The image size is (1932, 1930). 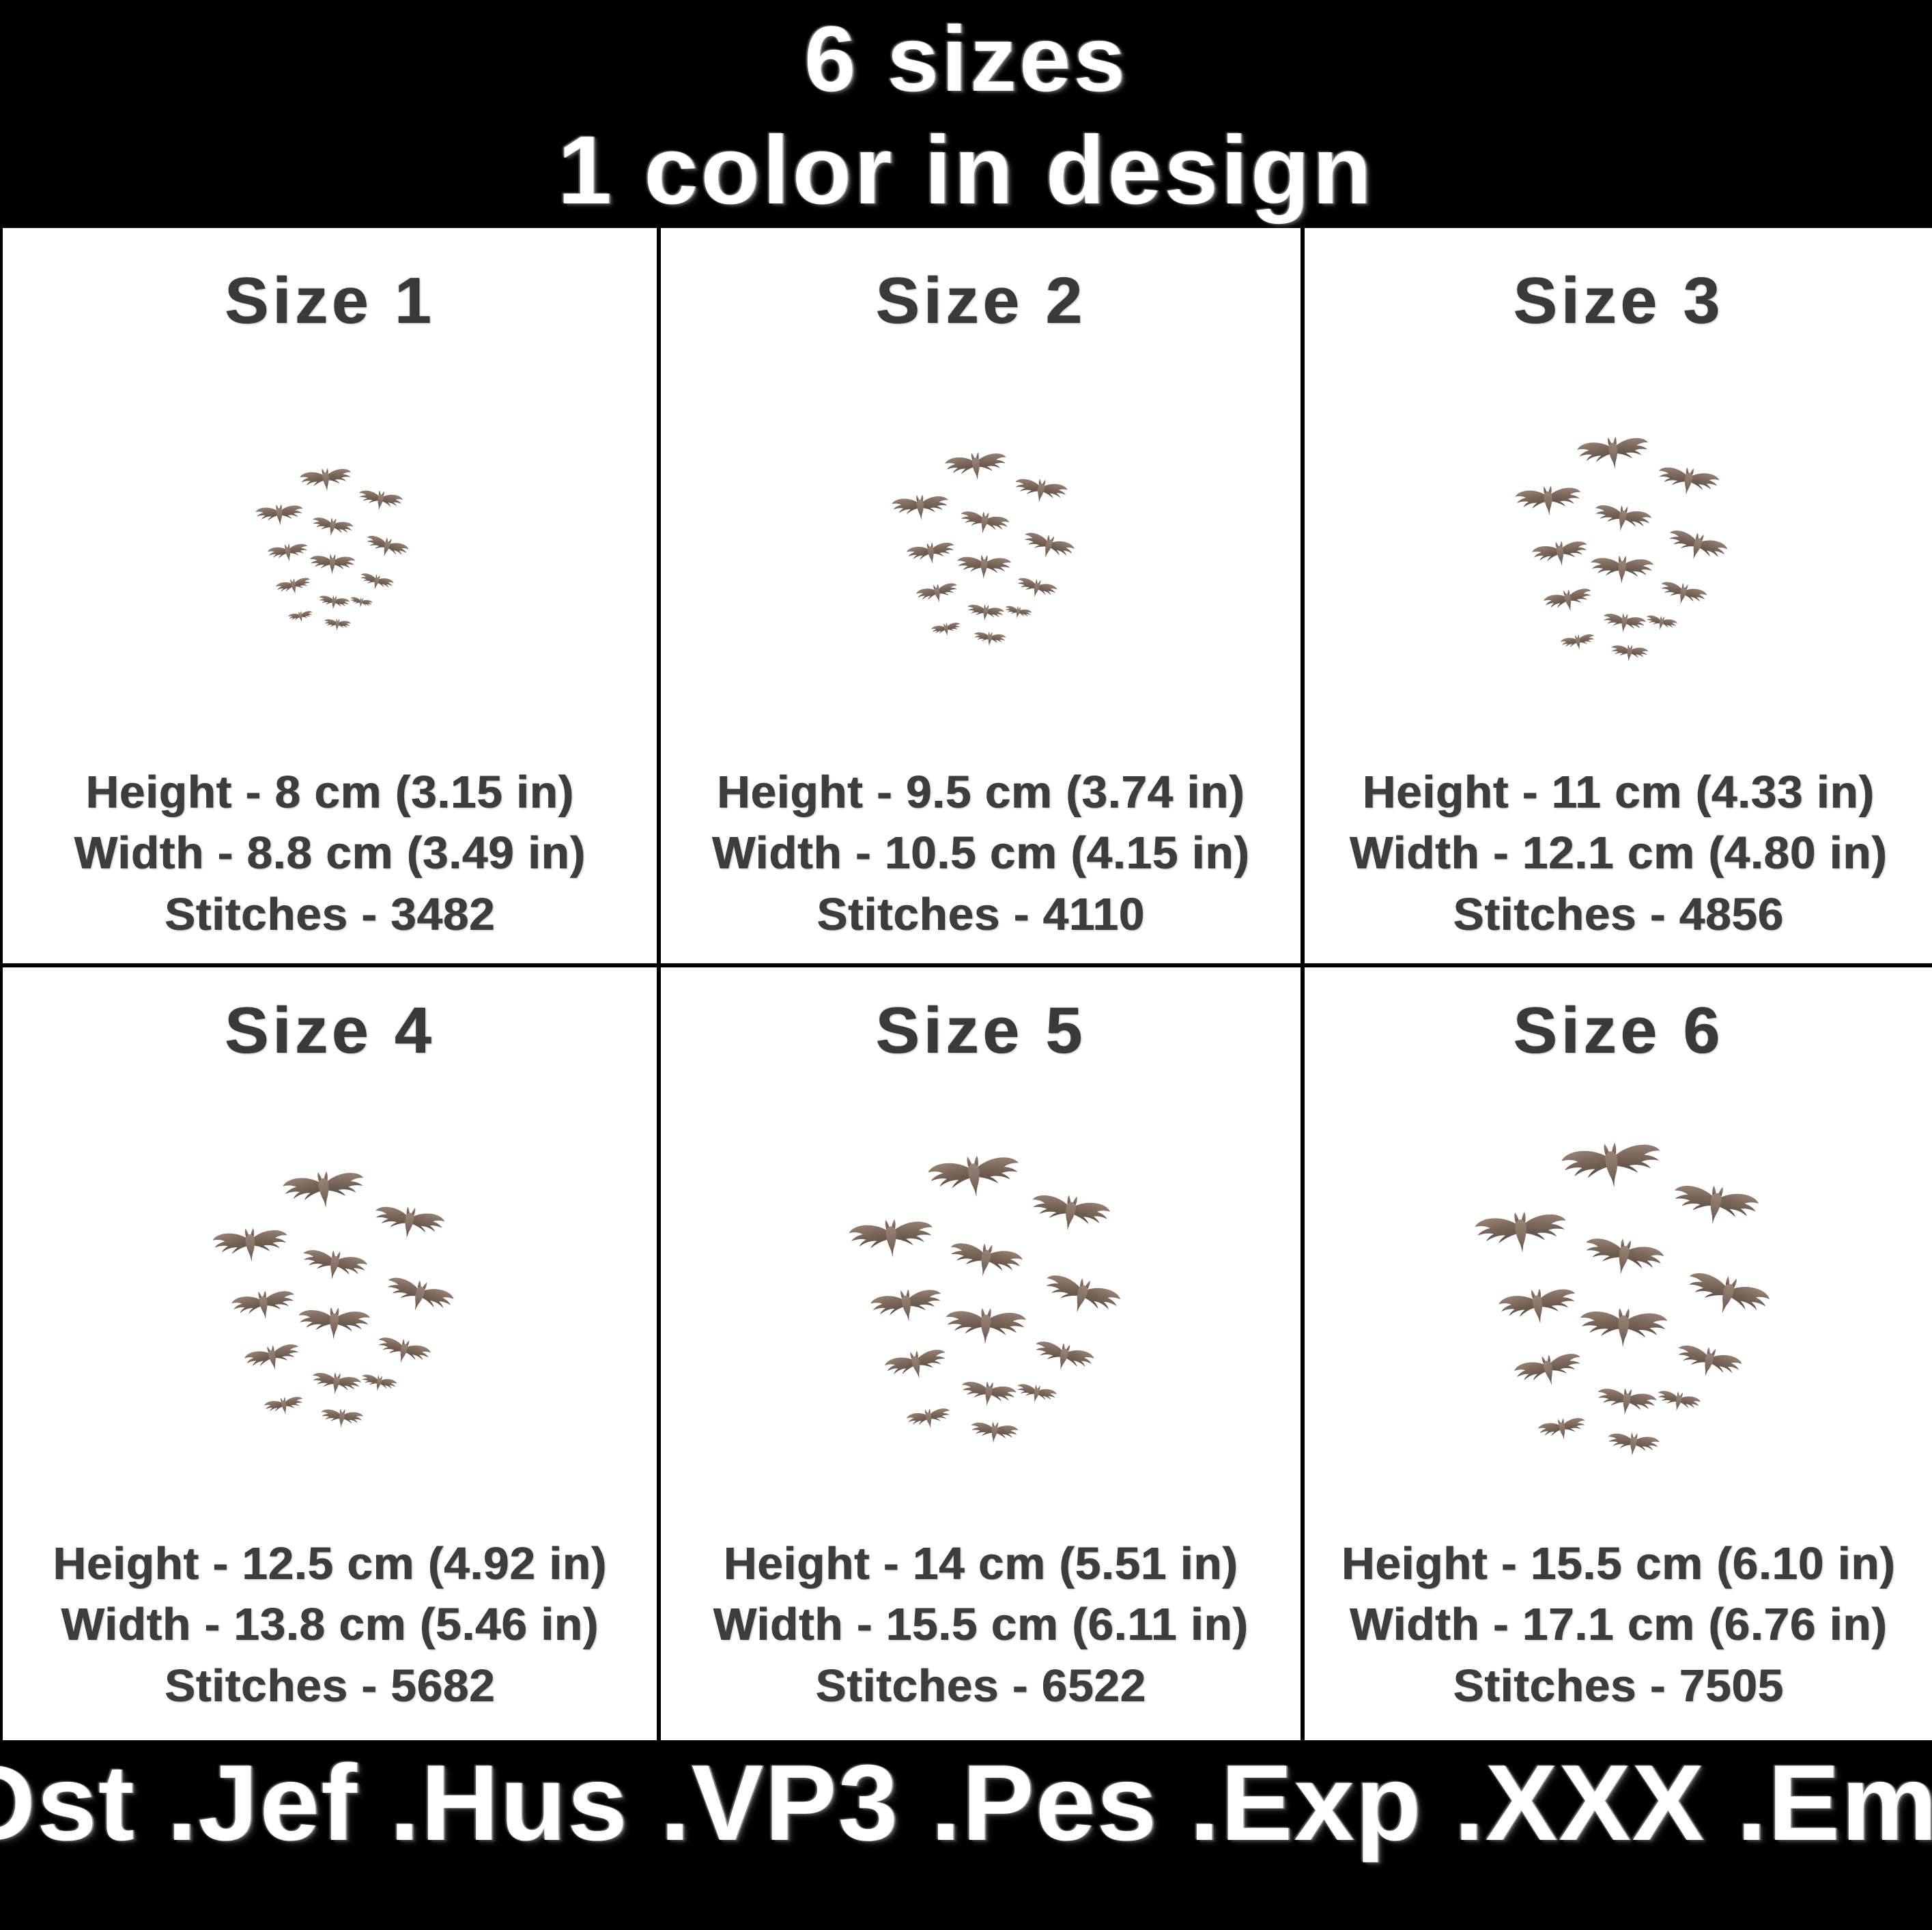 I want to click on size-title: Size 4, so click(x=330, y=1030).